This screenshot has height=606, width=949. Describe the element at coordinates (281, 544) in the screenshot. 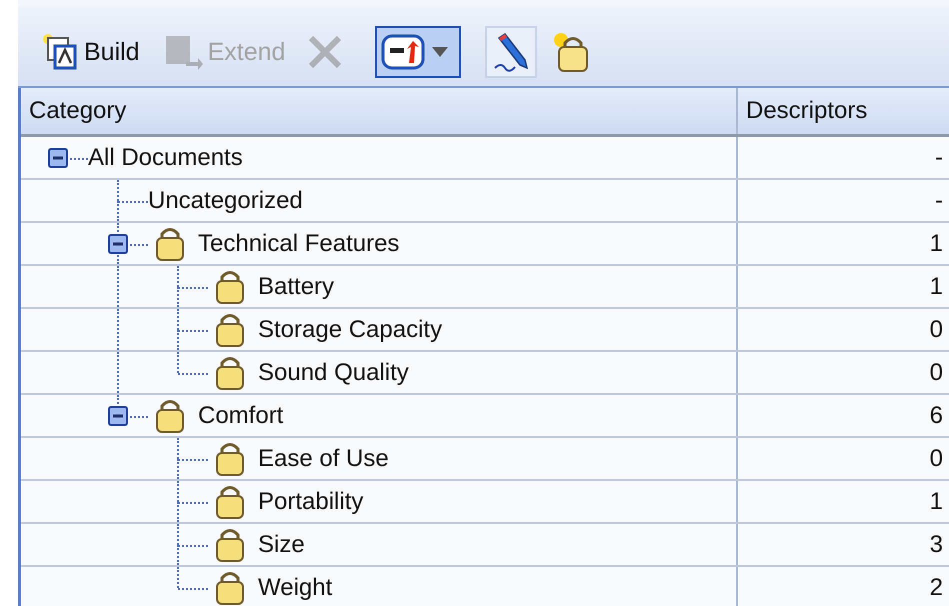

I see `category-name: Size` at that location.